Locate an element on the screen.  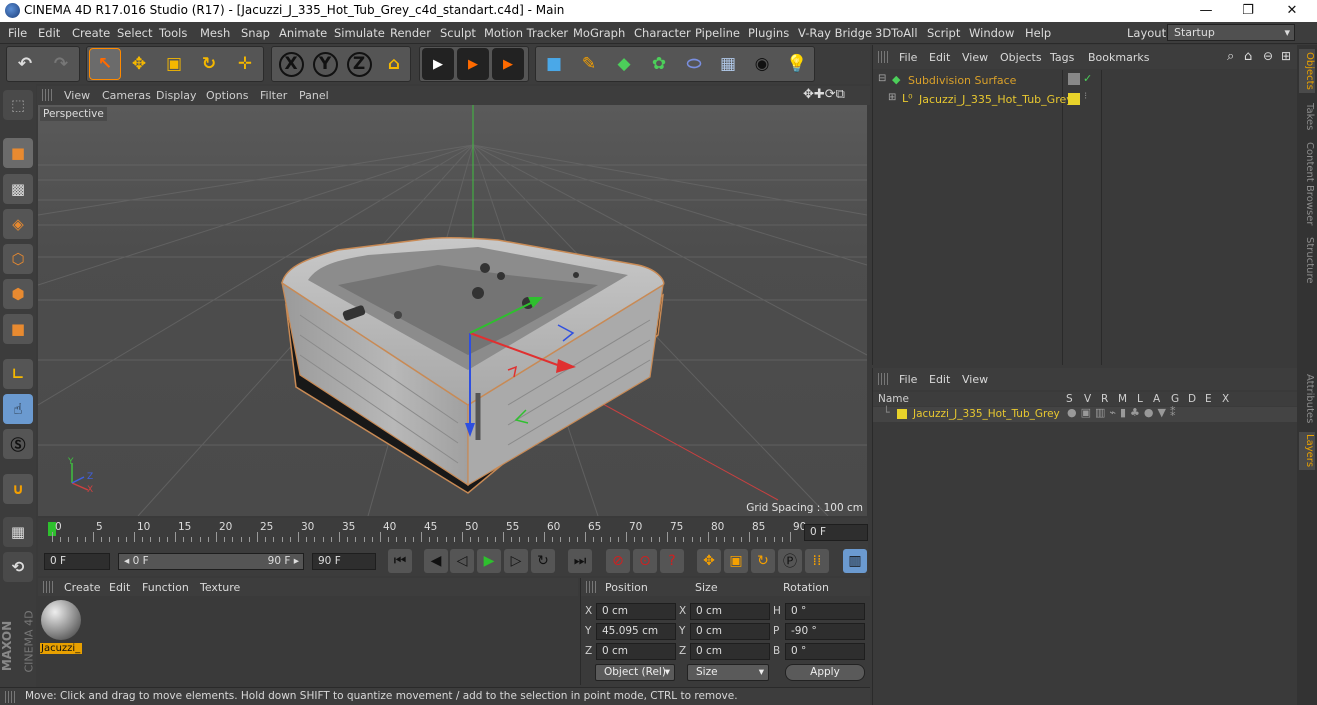
column-manager: M is located at coordinates (1122, 399).